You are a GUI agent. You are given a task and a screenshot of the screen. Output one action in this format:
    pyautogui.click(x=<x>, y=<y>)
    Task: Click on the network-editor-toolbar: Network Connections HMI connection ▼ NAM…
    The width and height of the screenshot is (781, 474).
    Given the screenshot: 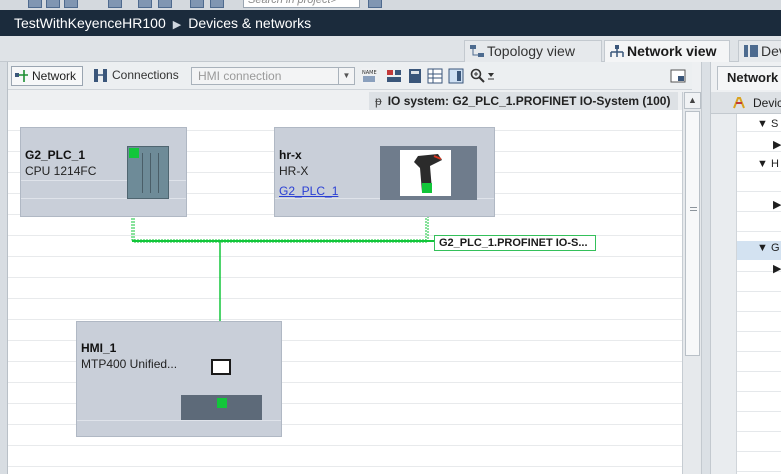 What is the action you would take?
    pyautogui.click(x=350, y=76)
    